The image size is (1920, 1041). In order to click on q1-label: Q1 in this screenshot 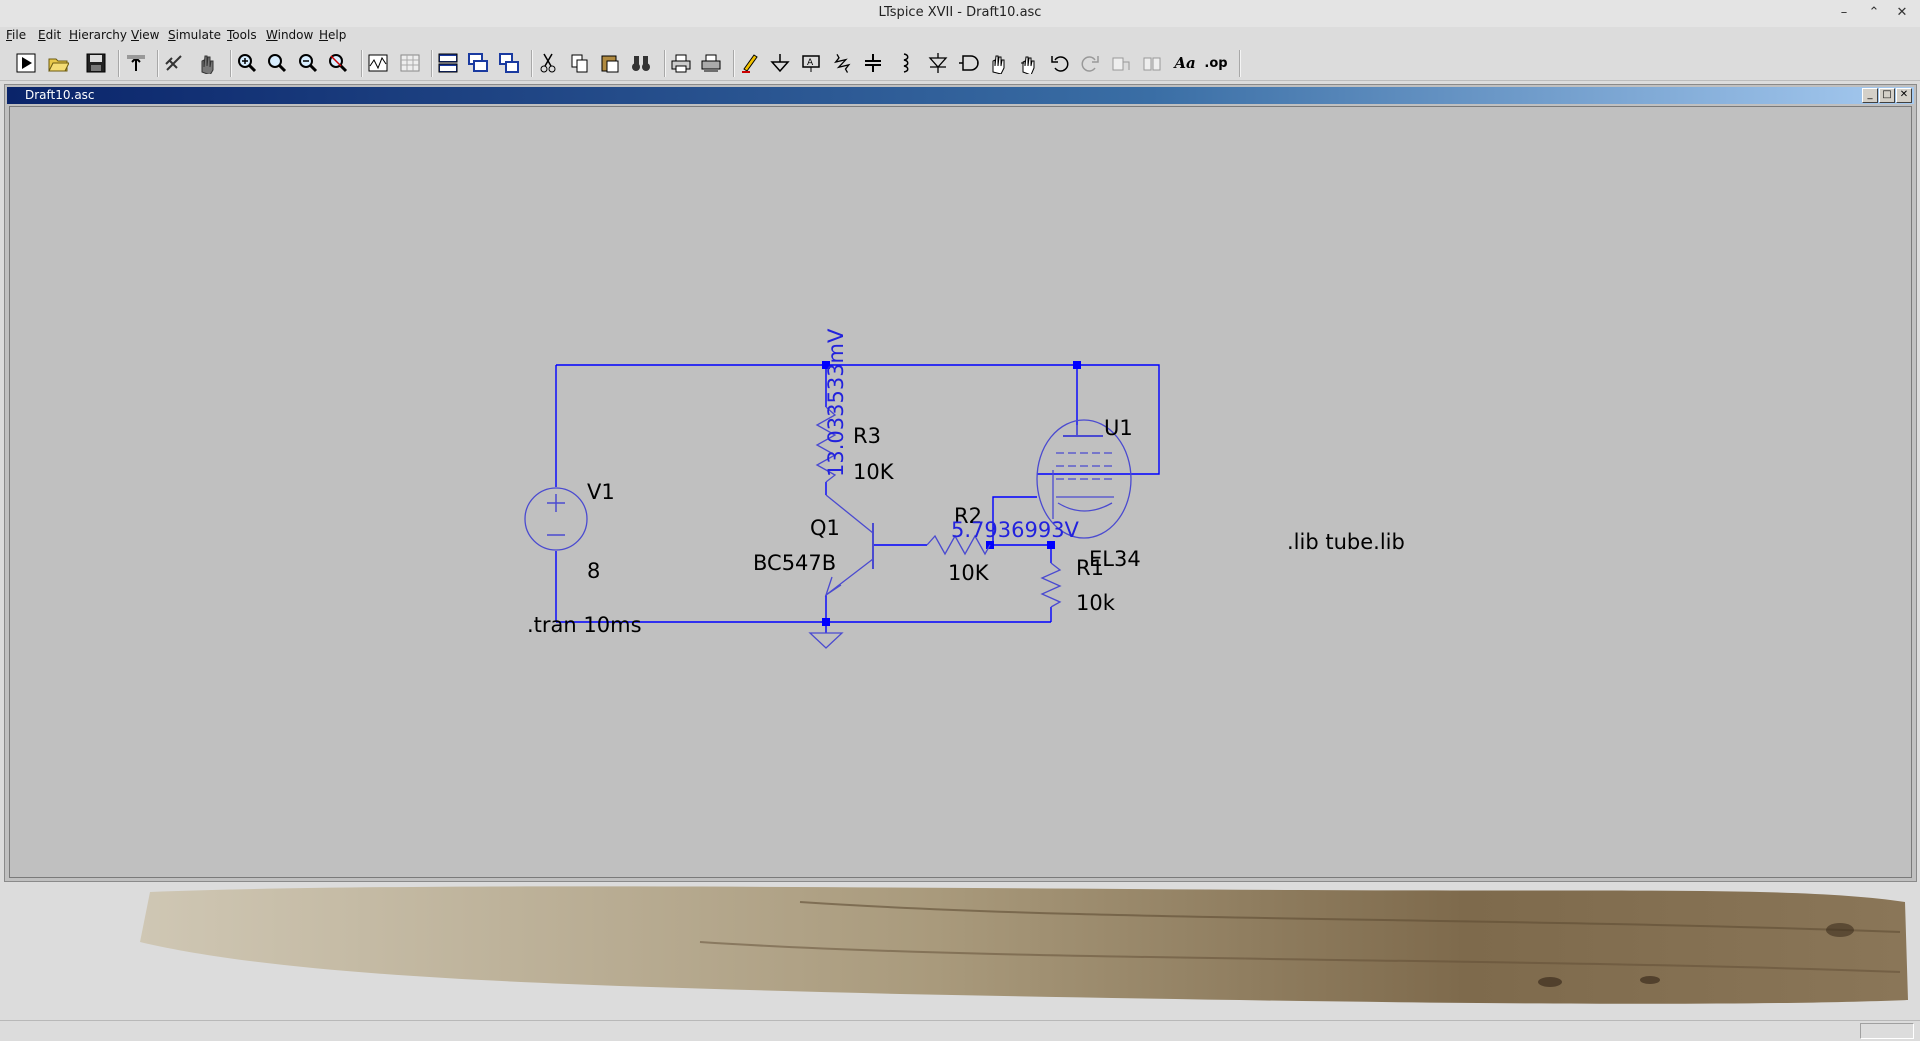, I will do `click(825, 528)`.